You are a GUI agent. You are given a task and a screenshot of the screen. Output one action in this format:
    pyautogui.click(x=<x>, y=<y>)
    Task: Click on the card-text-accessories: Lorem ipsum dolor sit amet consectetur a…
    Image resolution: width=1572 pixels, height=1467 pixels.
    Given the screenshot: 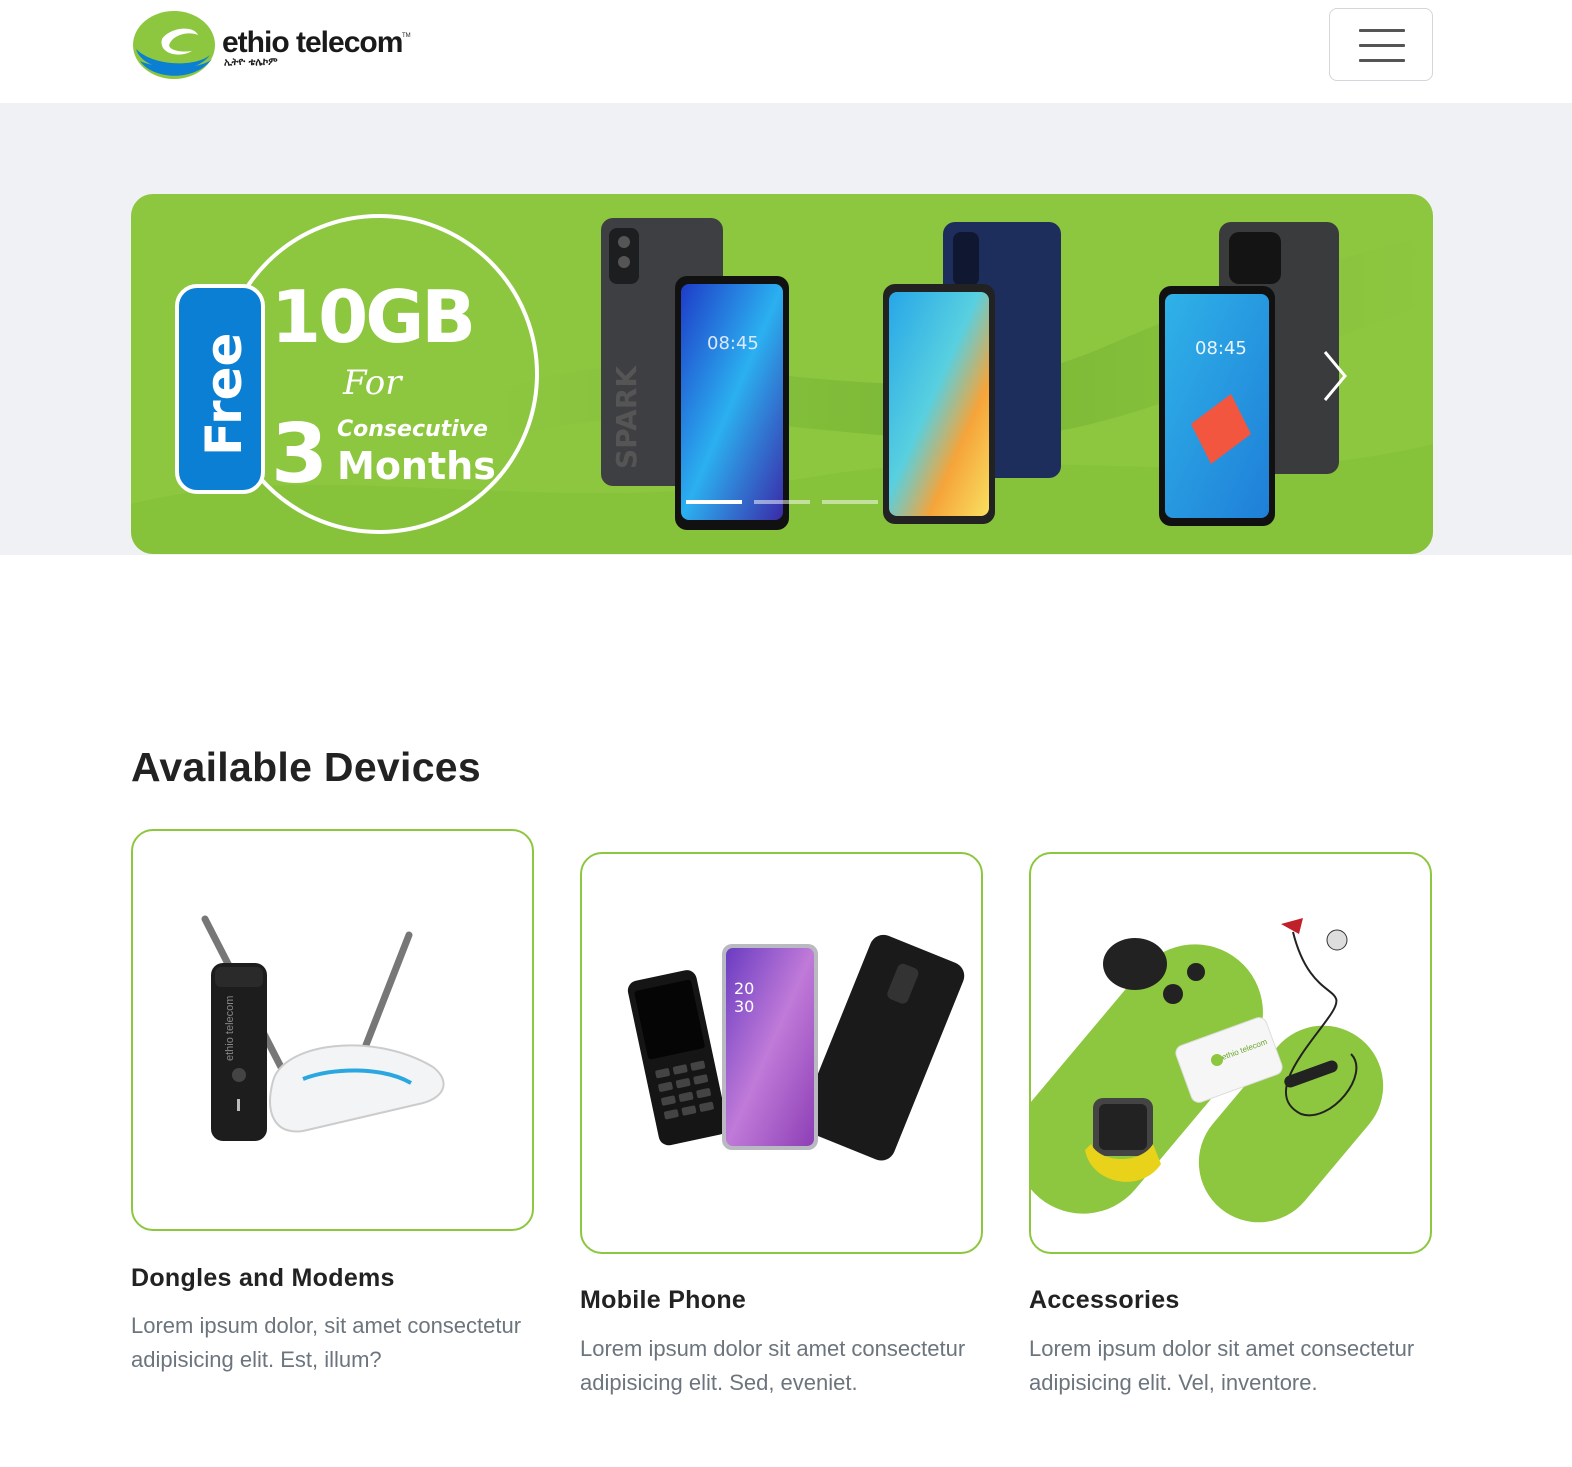 What is the action you would take?
    pyautogui.click(x=1222, y=1365)
    